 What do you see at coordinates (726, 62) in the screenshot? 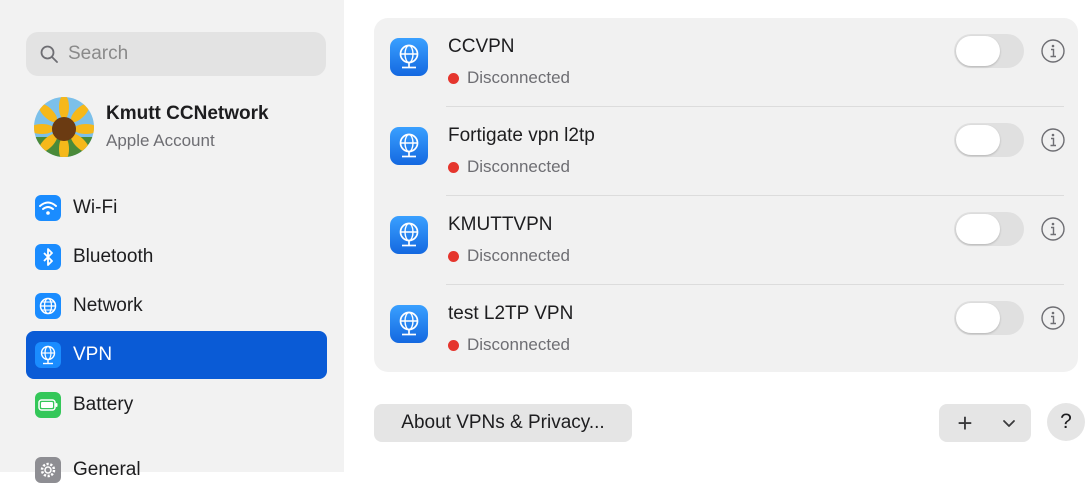
I see `vpn-row: CCVPN Disconnected` at bounding box center [726, 62].